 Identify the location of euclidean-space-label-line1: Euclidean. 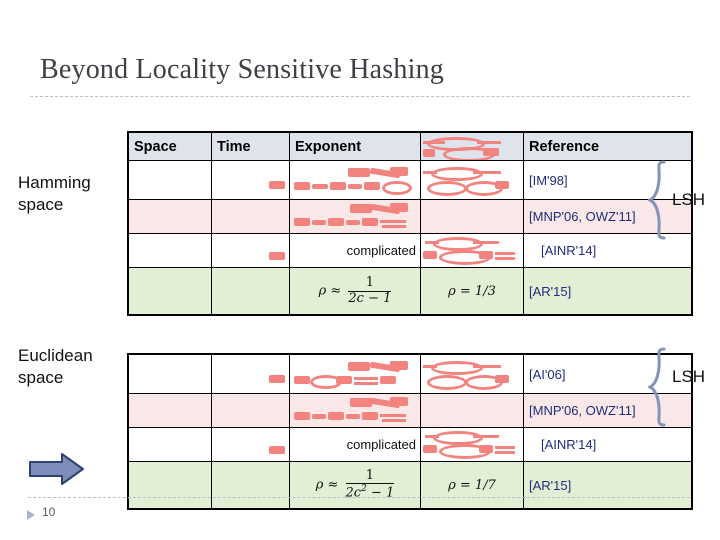
(55, 355).